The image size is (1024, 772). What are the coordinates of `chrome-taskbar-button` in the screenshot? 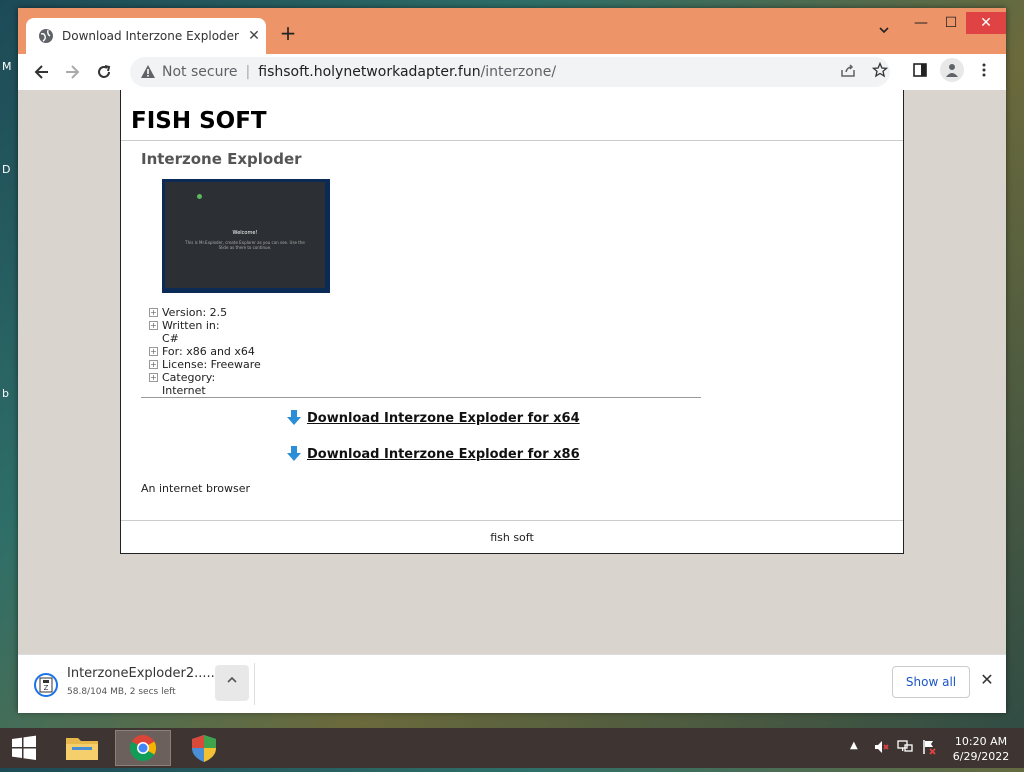 It's located at (143, 748).